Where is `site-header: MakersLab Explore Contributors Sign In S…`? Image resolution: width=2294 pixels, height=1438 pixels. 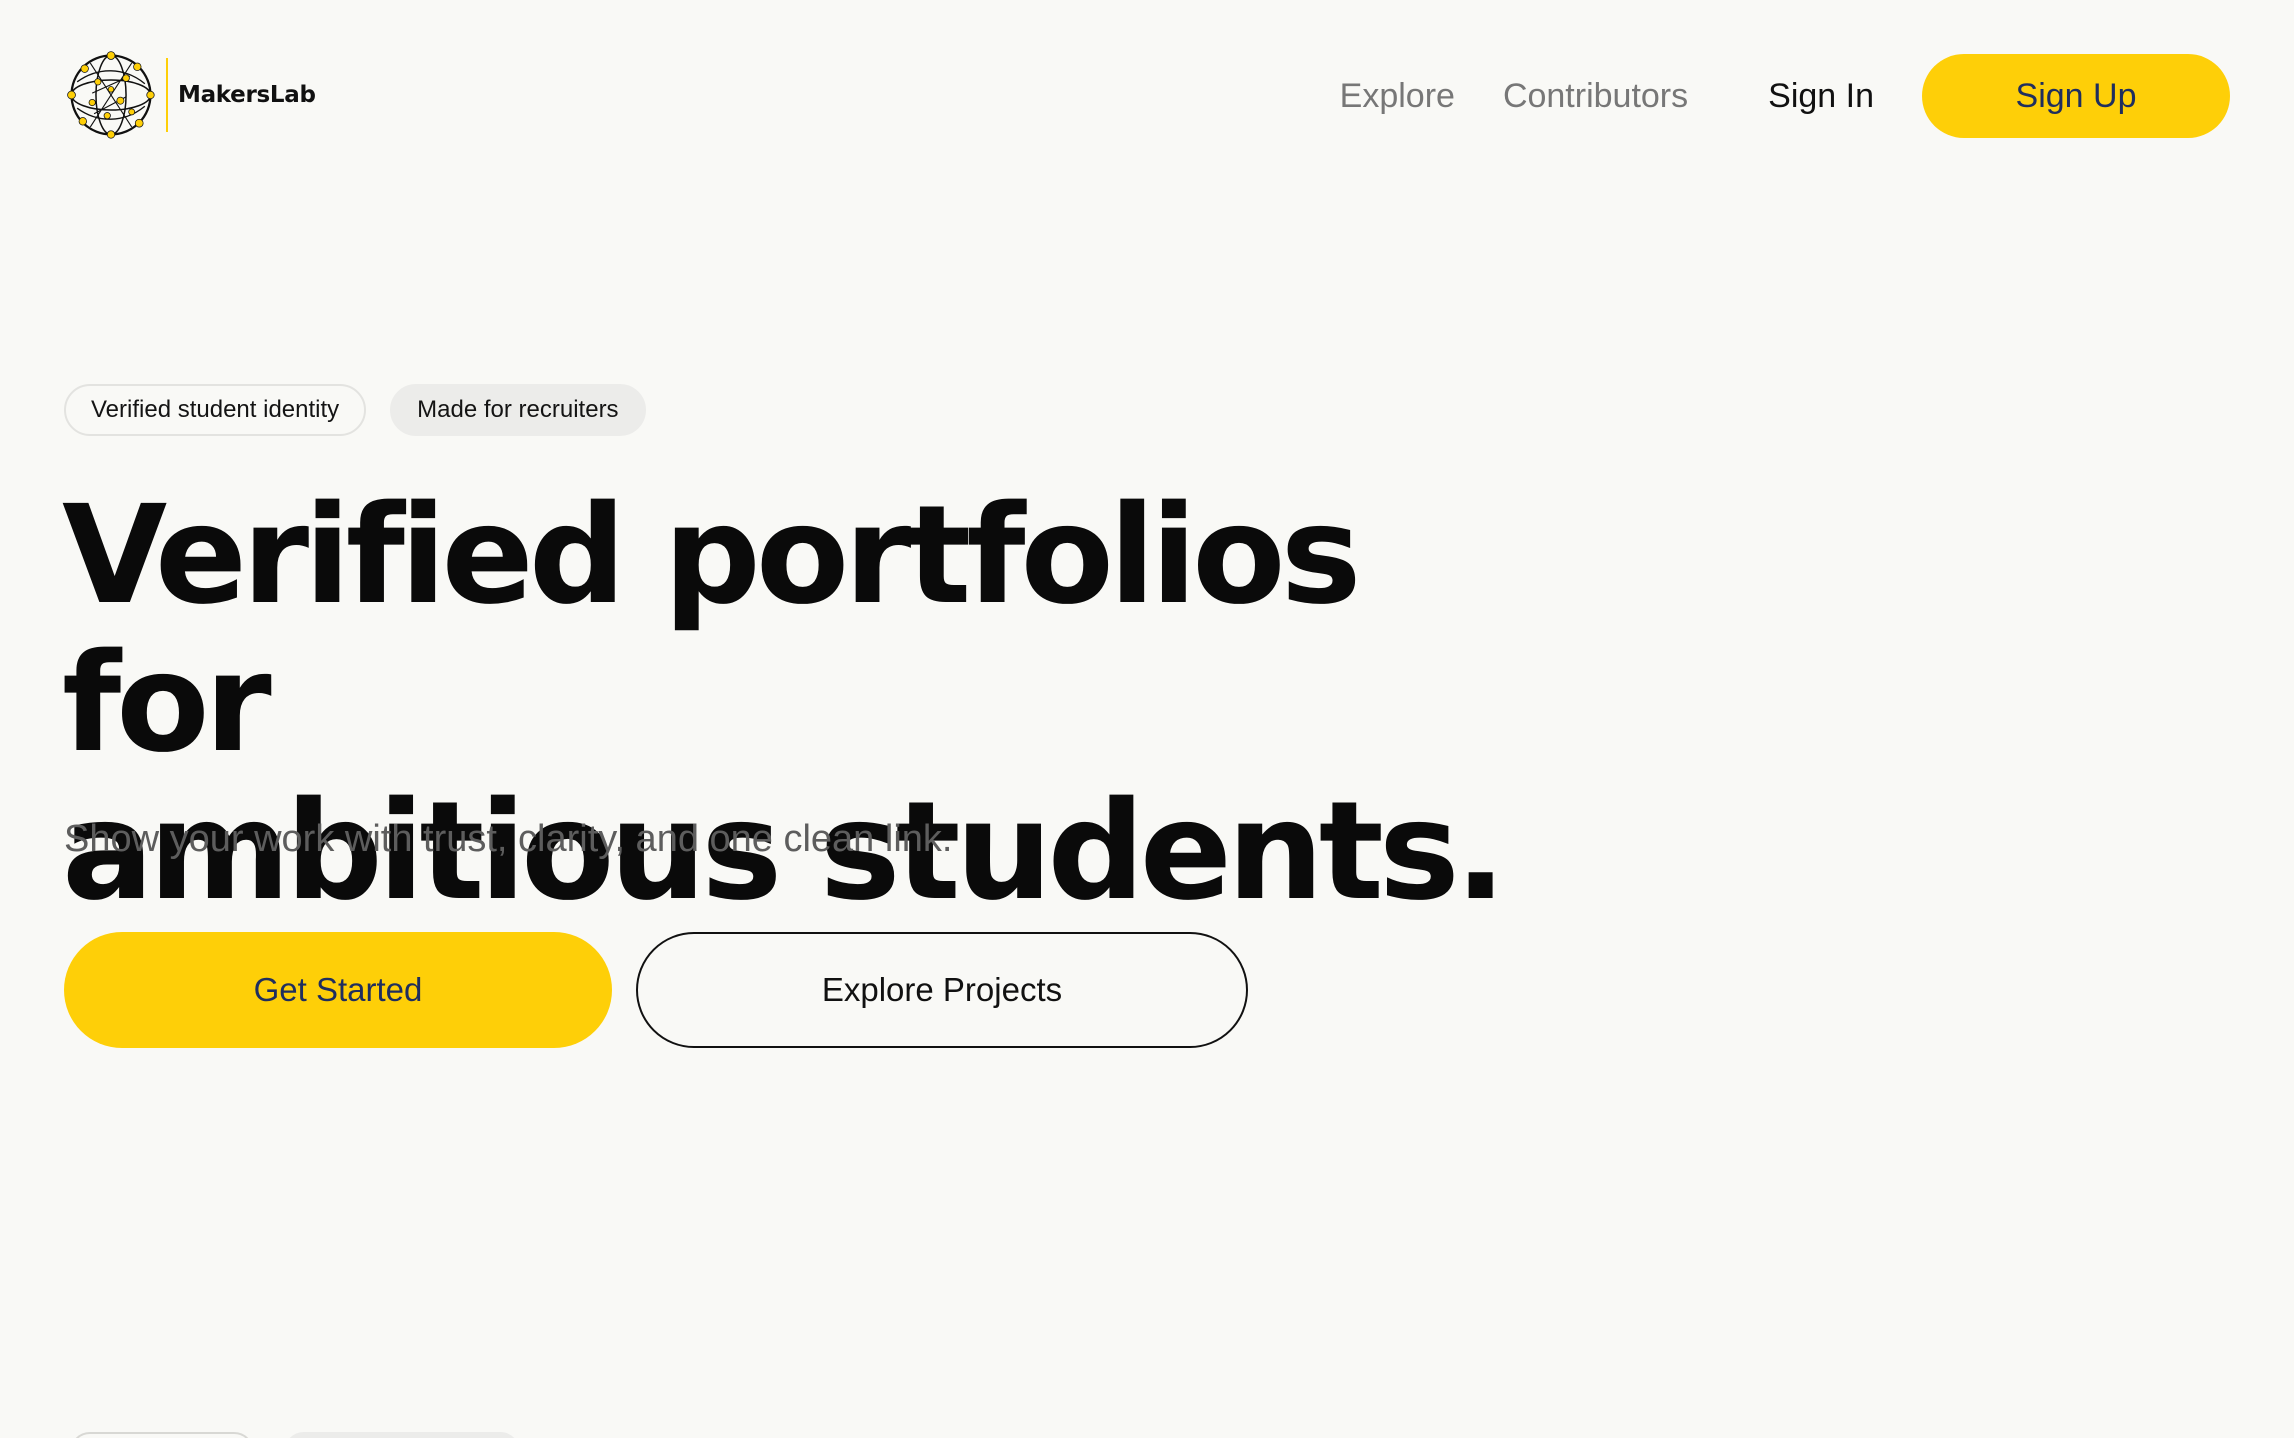 site-header: MakersLab Explore Contributors Sign In S… is located at coordinates (1147, 95).